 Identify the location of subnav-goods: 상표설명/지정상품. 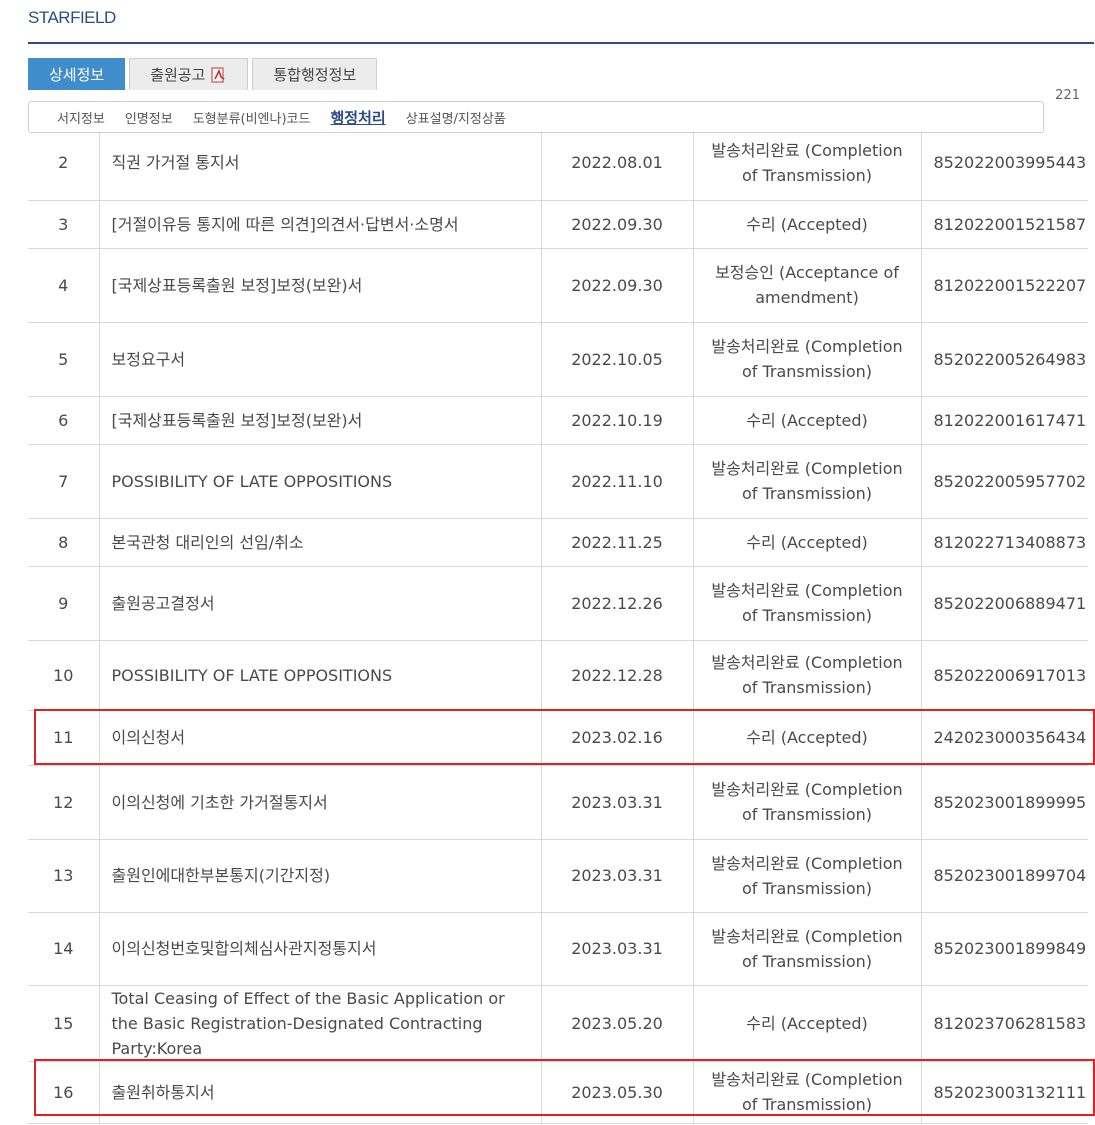
(456, 117).